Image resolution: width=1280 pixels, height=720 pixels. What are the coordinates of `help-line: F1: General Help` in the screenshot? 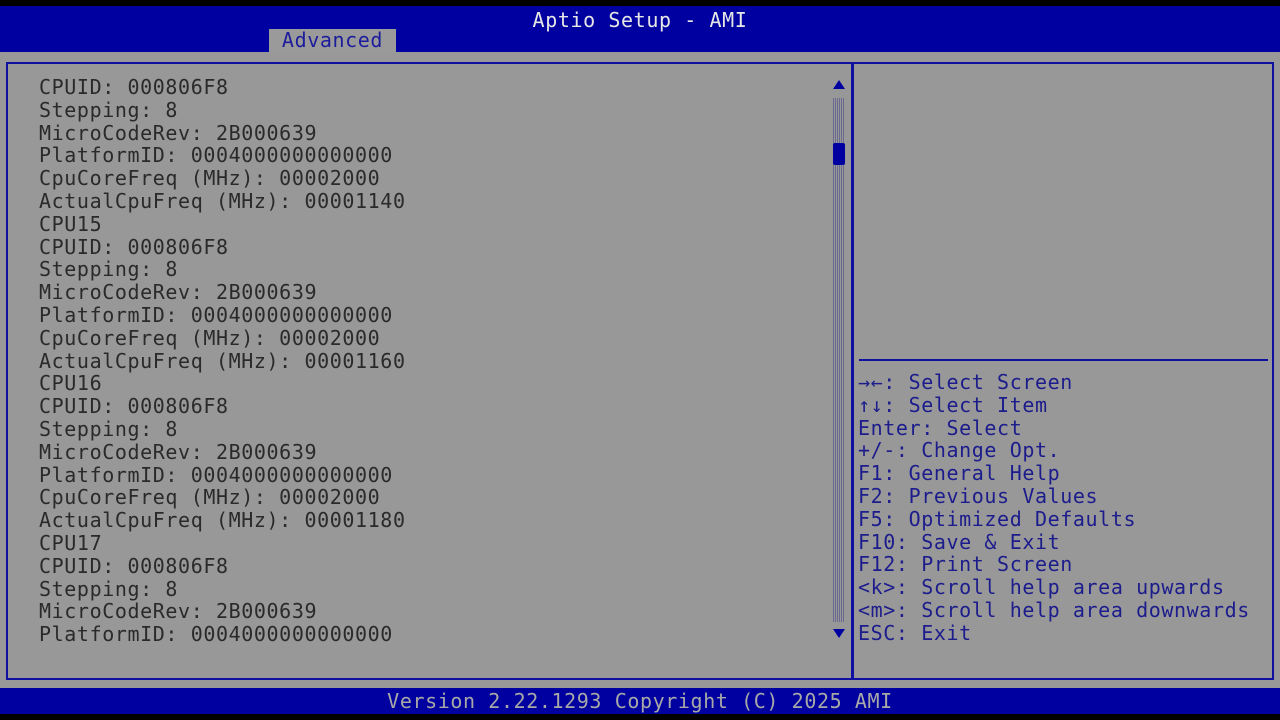 It's located at (959, 473).